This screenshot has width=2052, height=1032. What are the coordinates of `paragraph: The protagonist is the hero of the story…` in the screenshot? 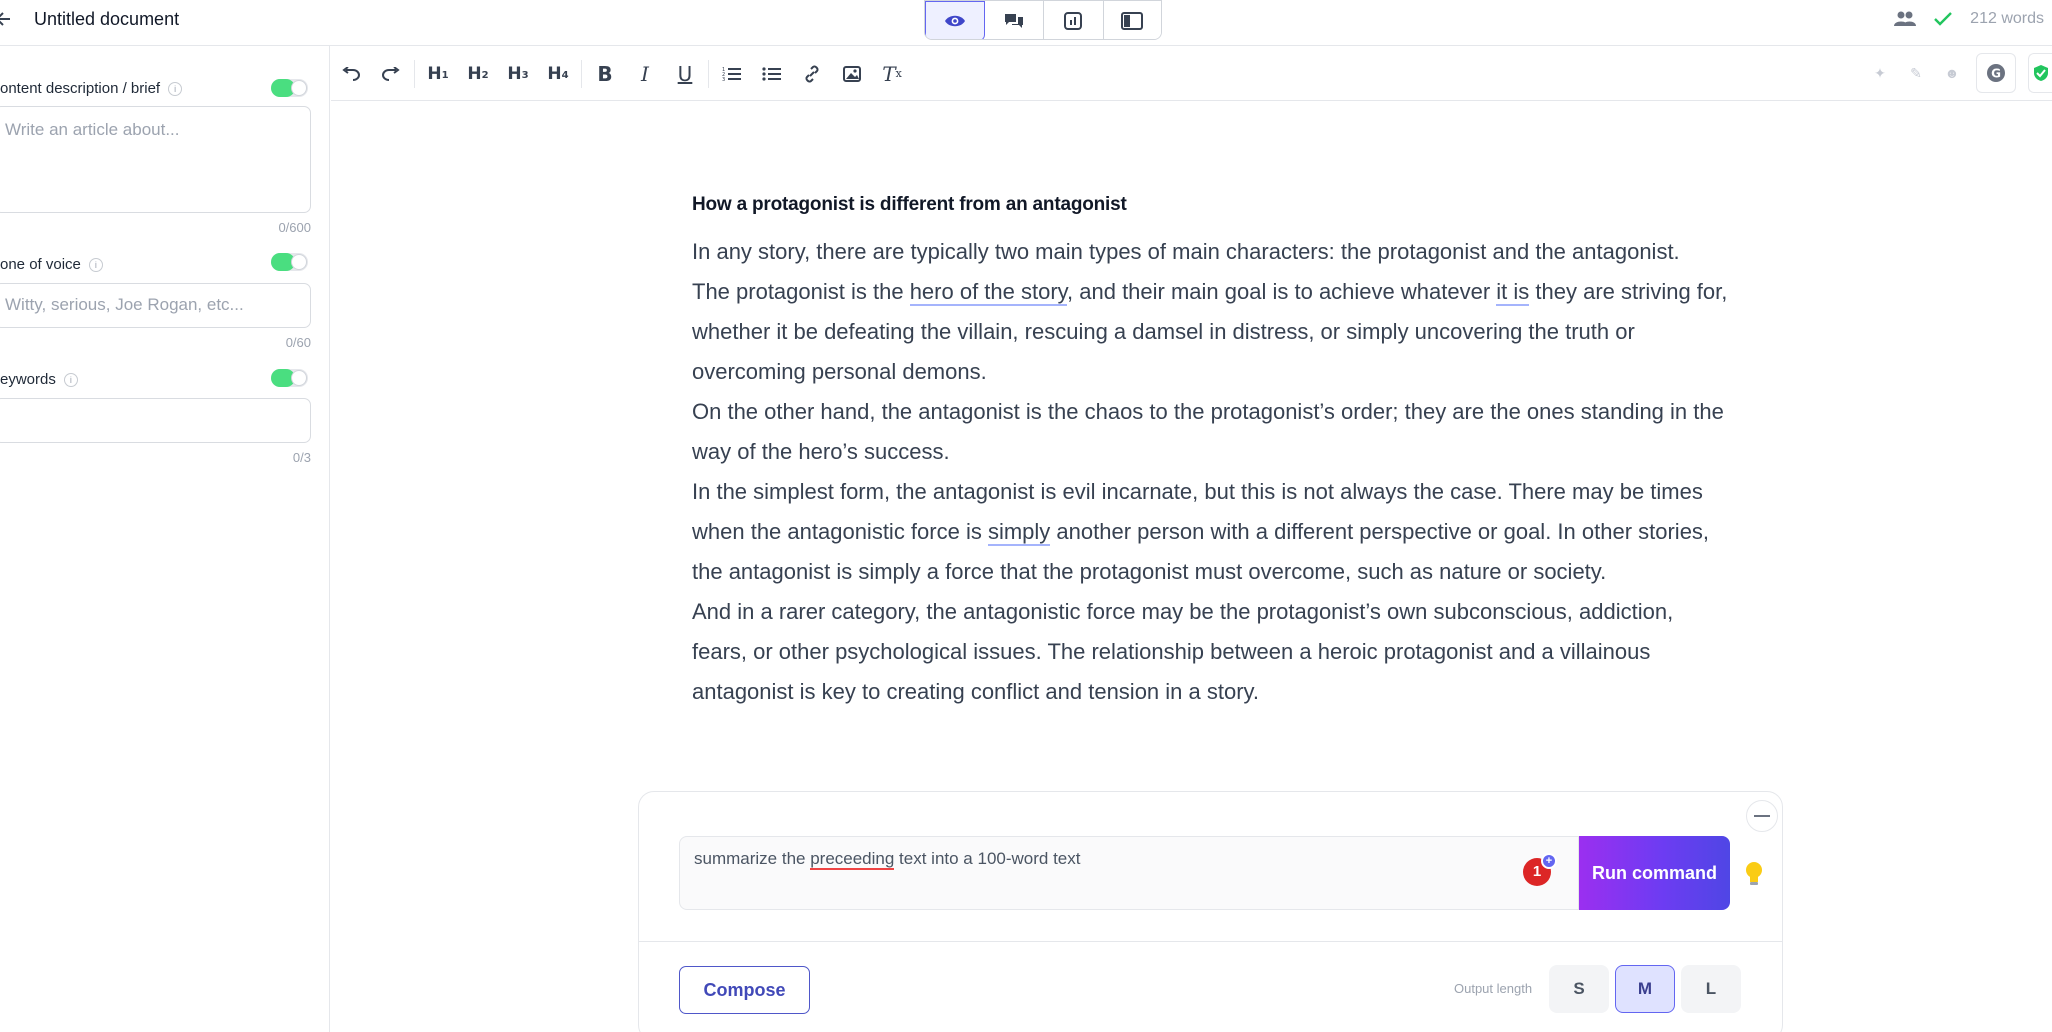 It's located at (1210, 331).